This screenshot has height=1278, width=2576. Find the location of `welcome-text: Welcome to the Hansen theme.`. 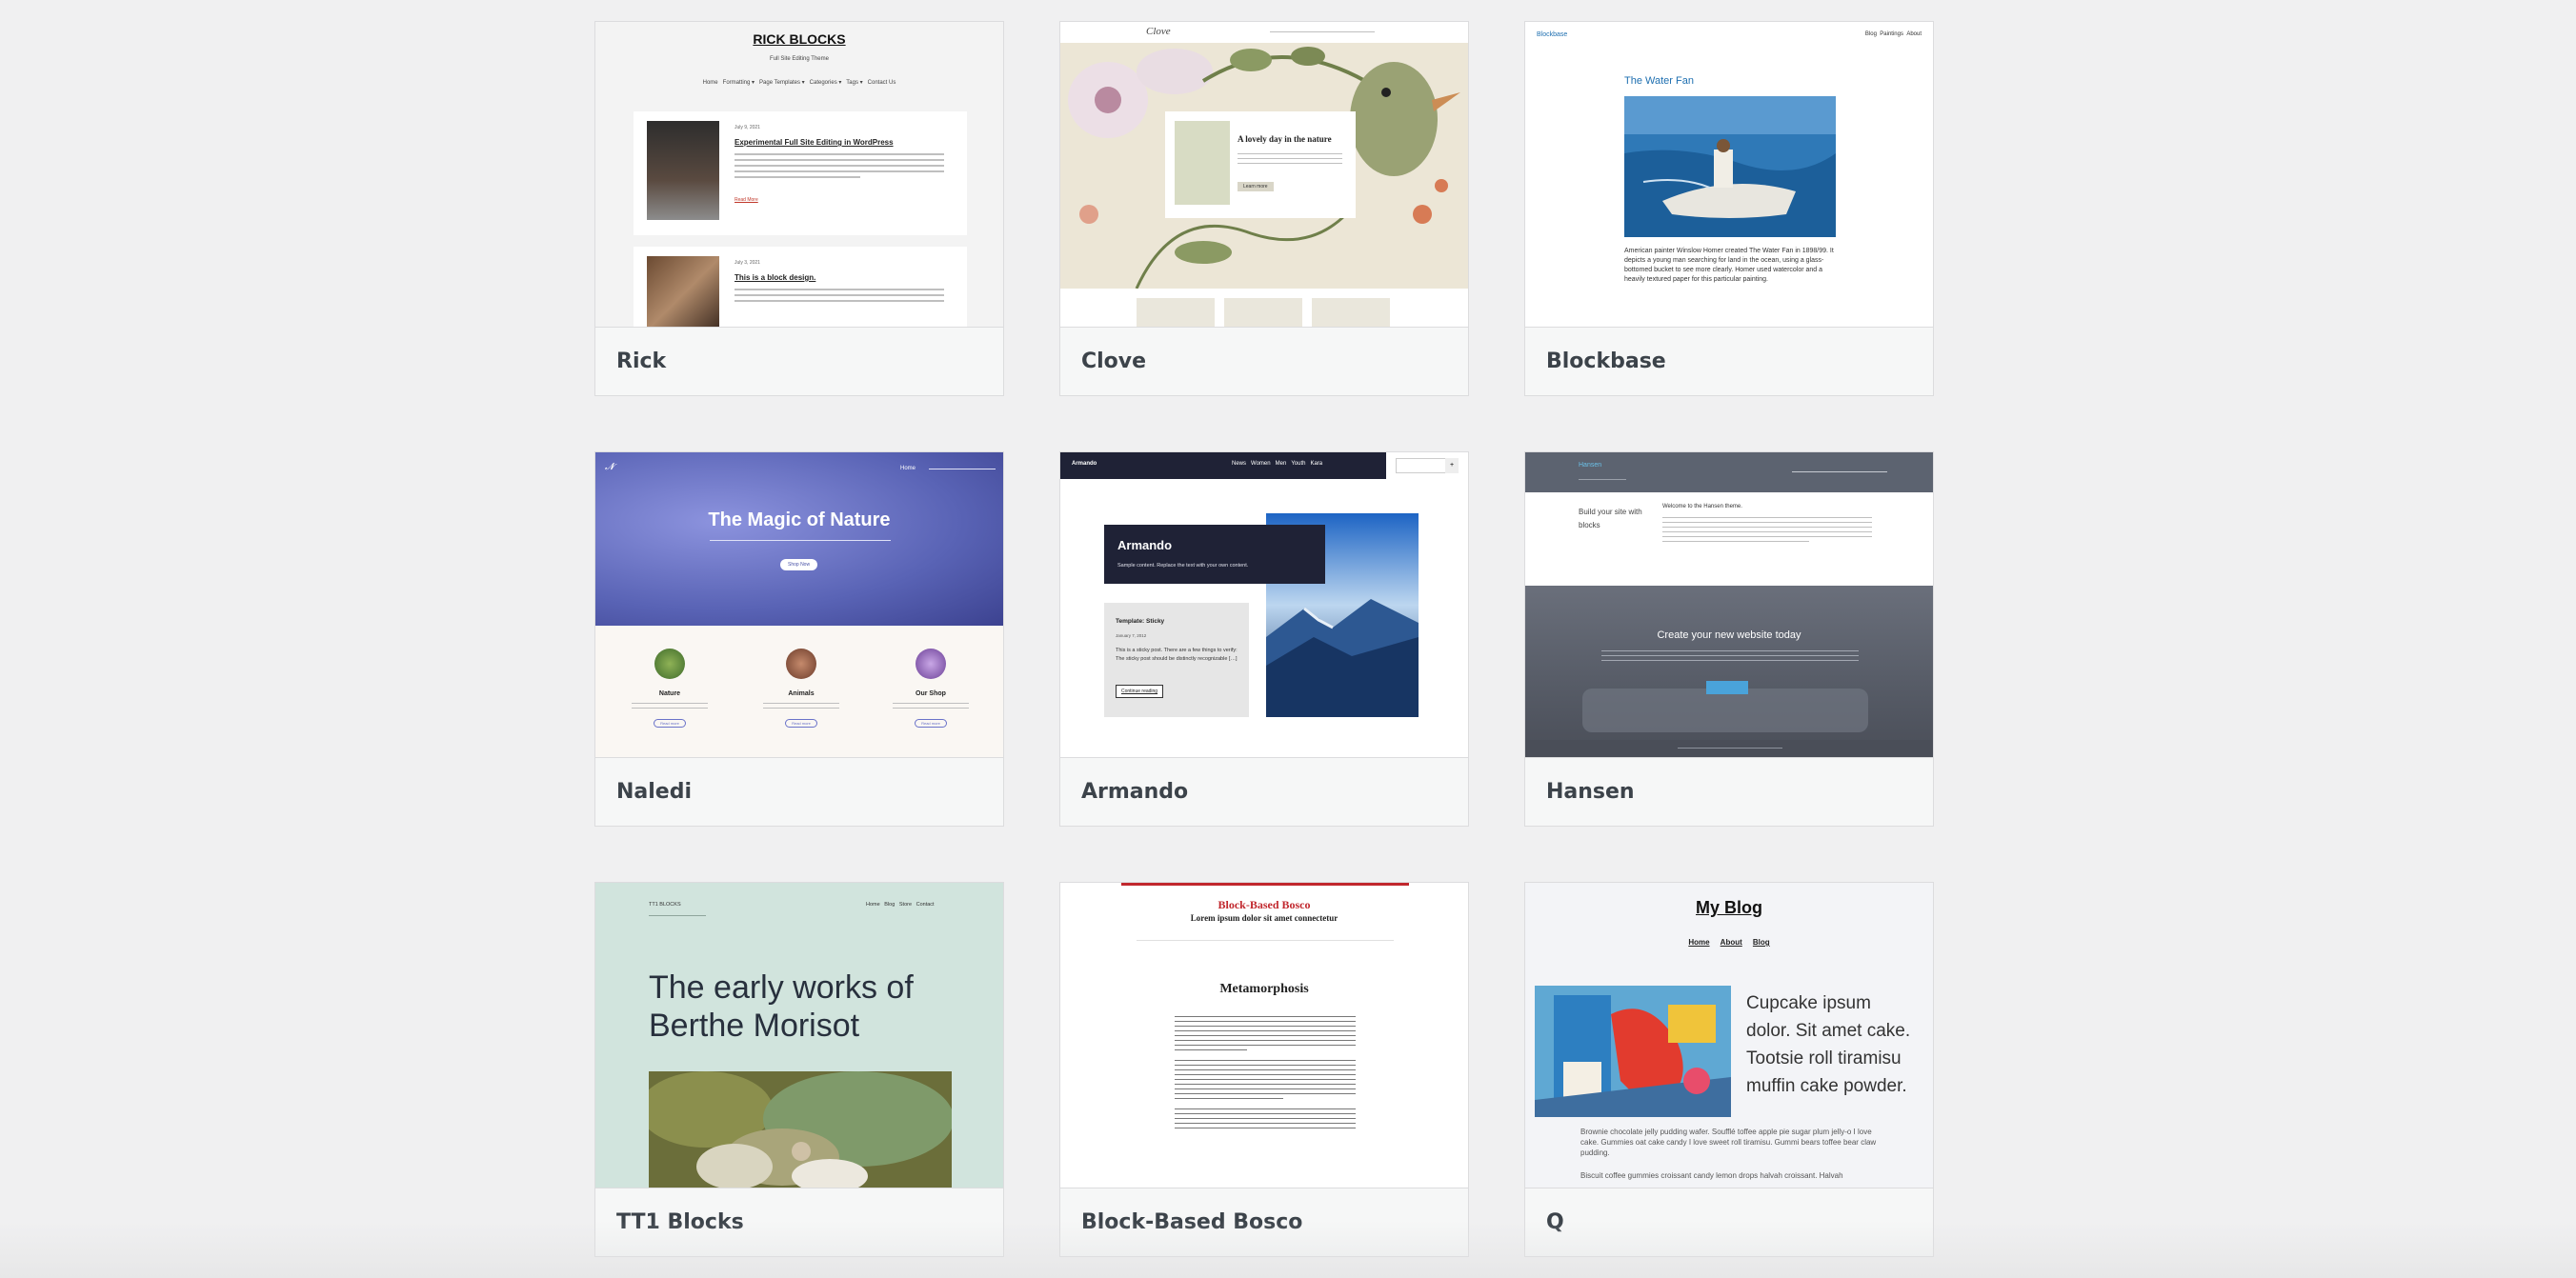

welcome-text: Welcome to the Hansen theme. is located at coordinates (1702, 506).